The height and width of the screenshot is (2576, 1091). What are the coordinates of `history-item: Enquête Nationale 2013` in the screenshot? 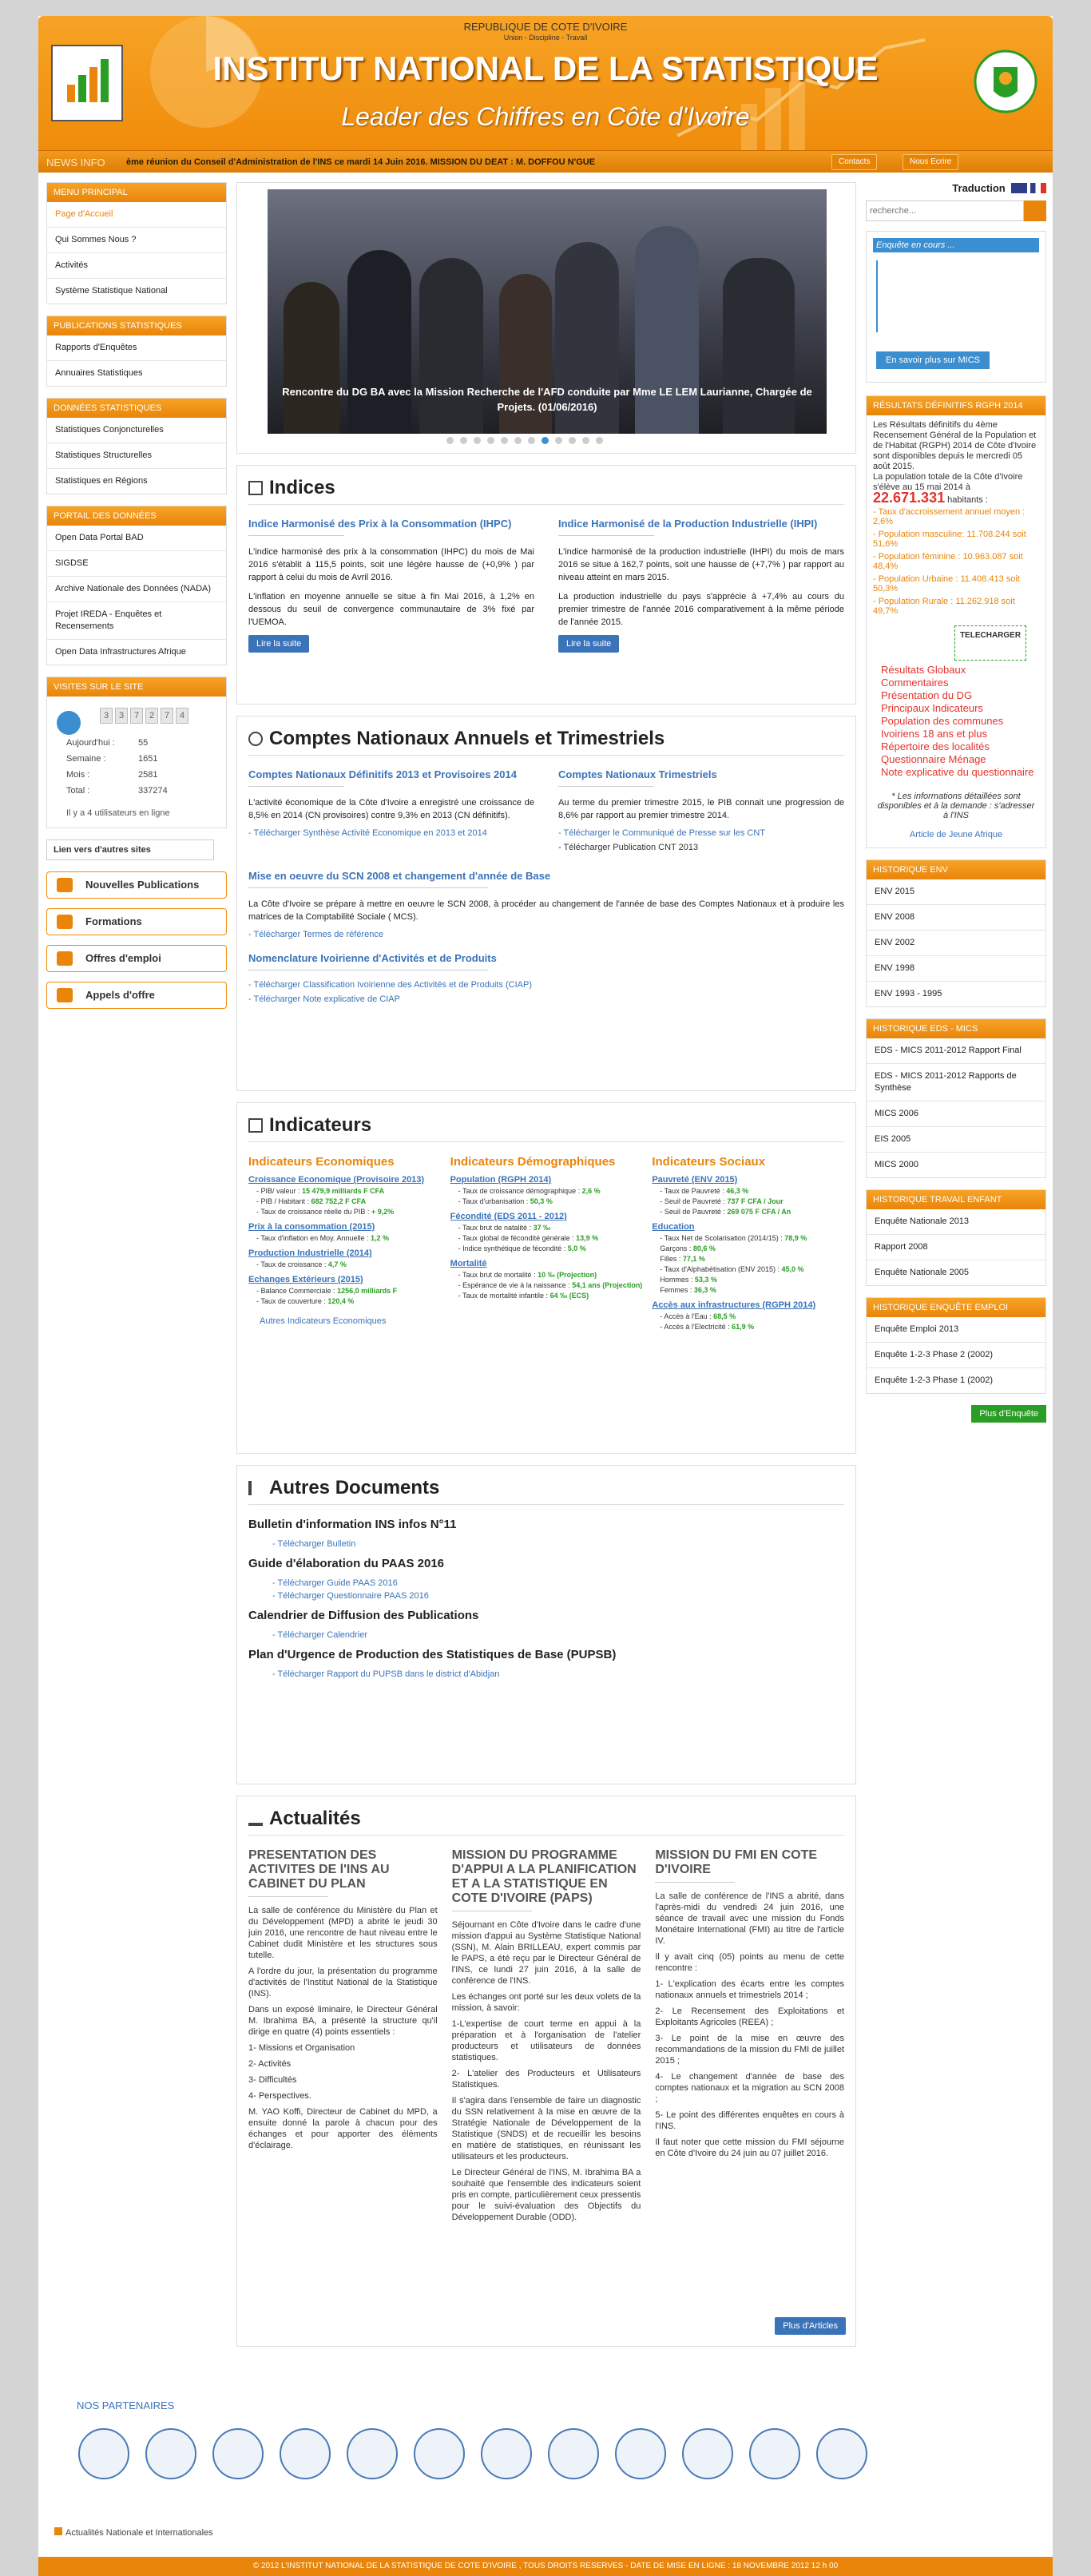 It's located at (956, 1222).